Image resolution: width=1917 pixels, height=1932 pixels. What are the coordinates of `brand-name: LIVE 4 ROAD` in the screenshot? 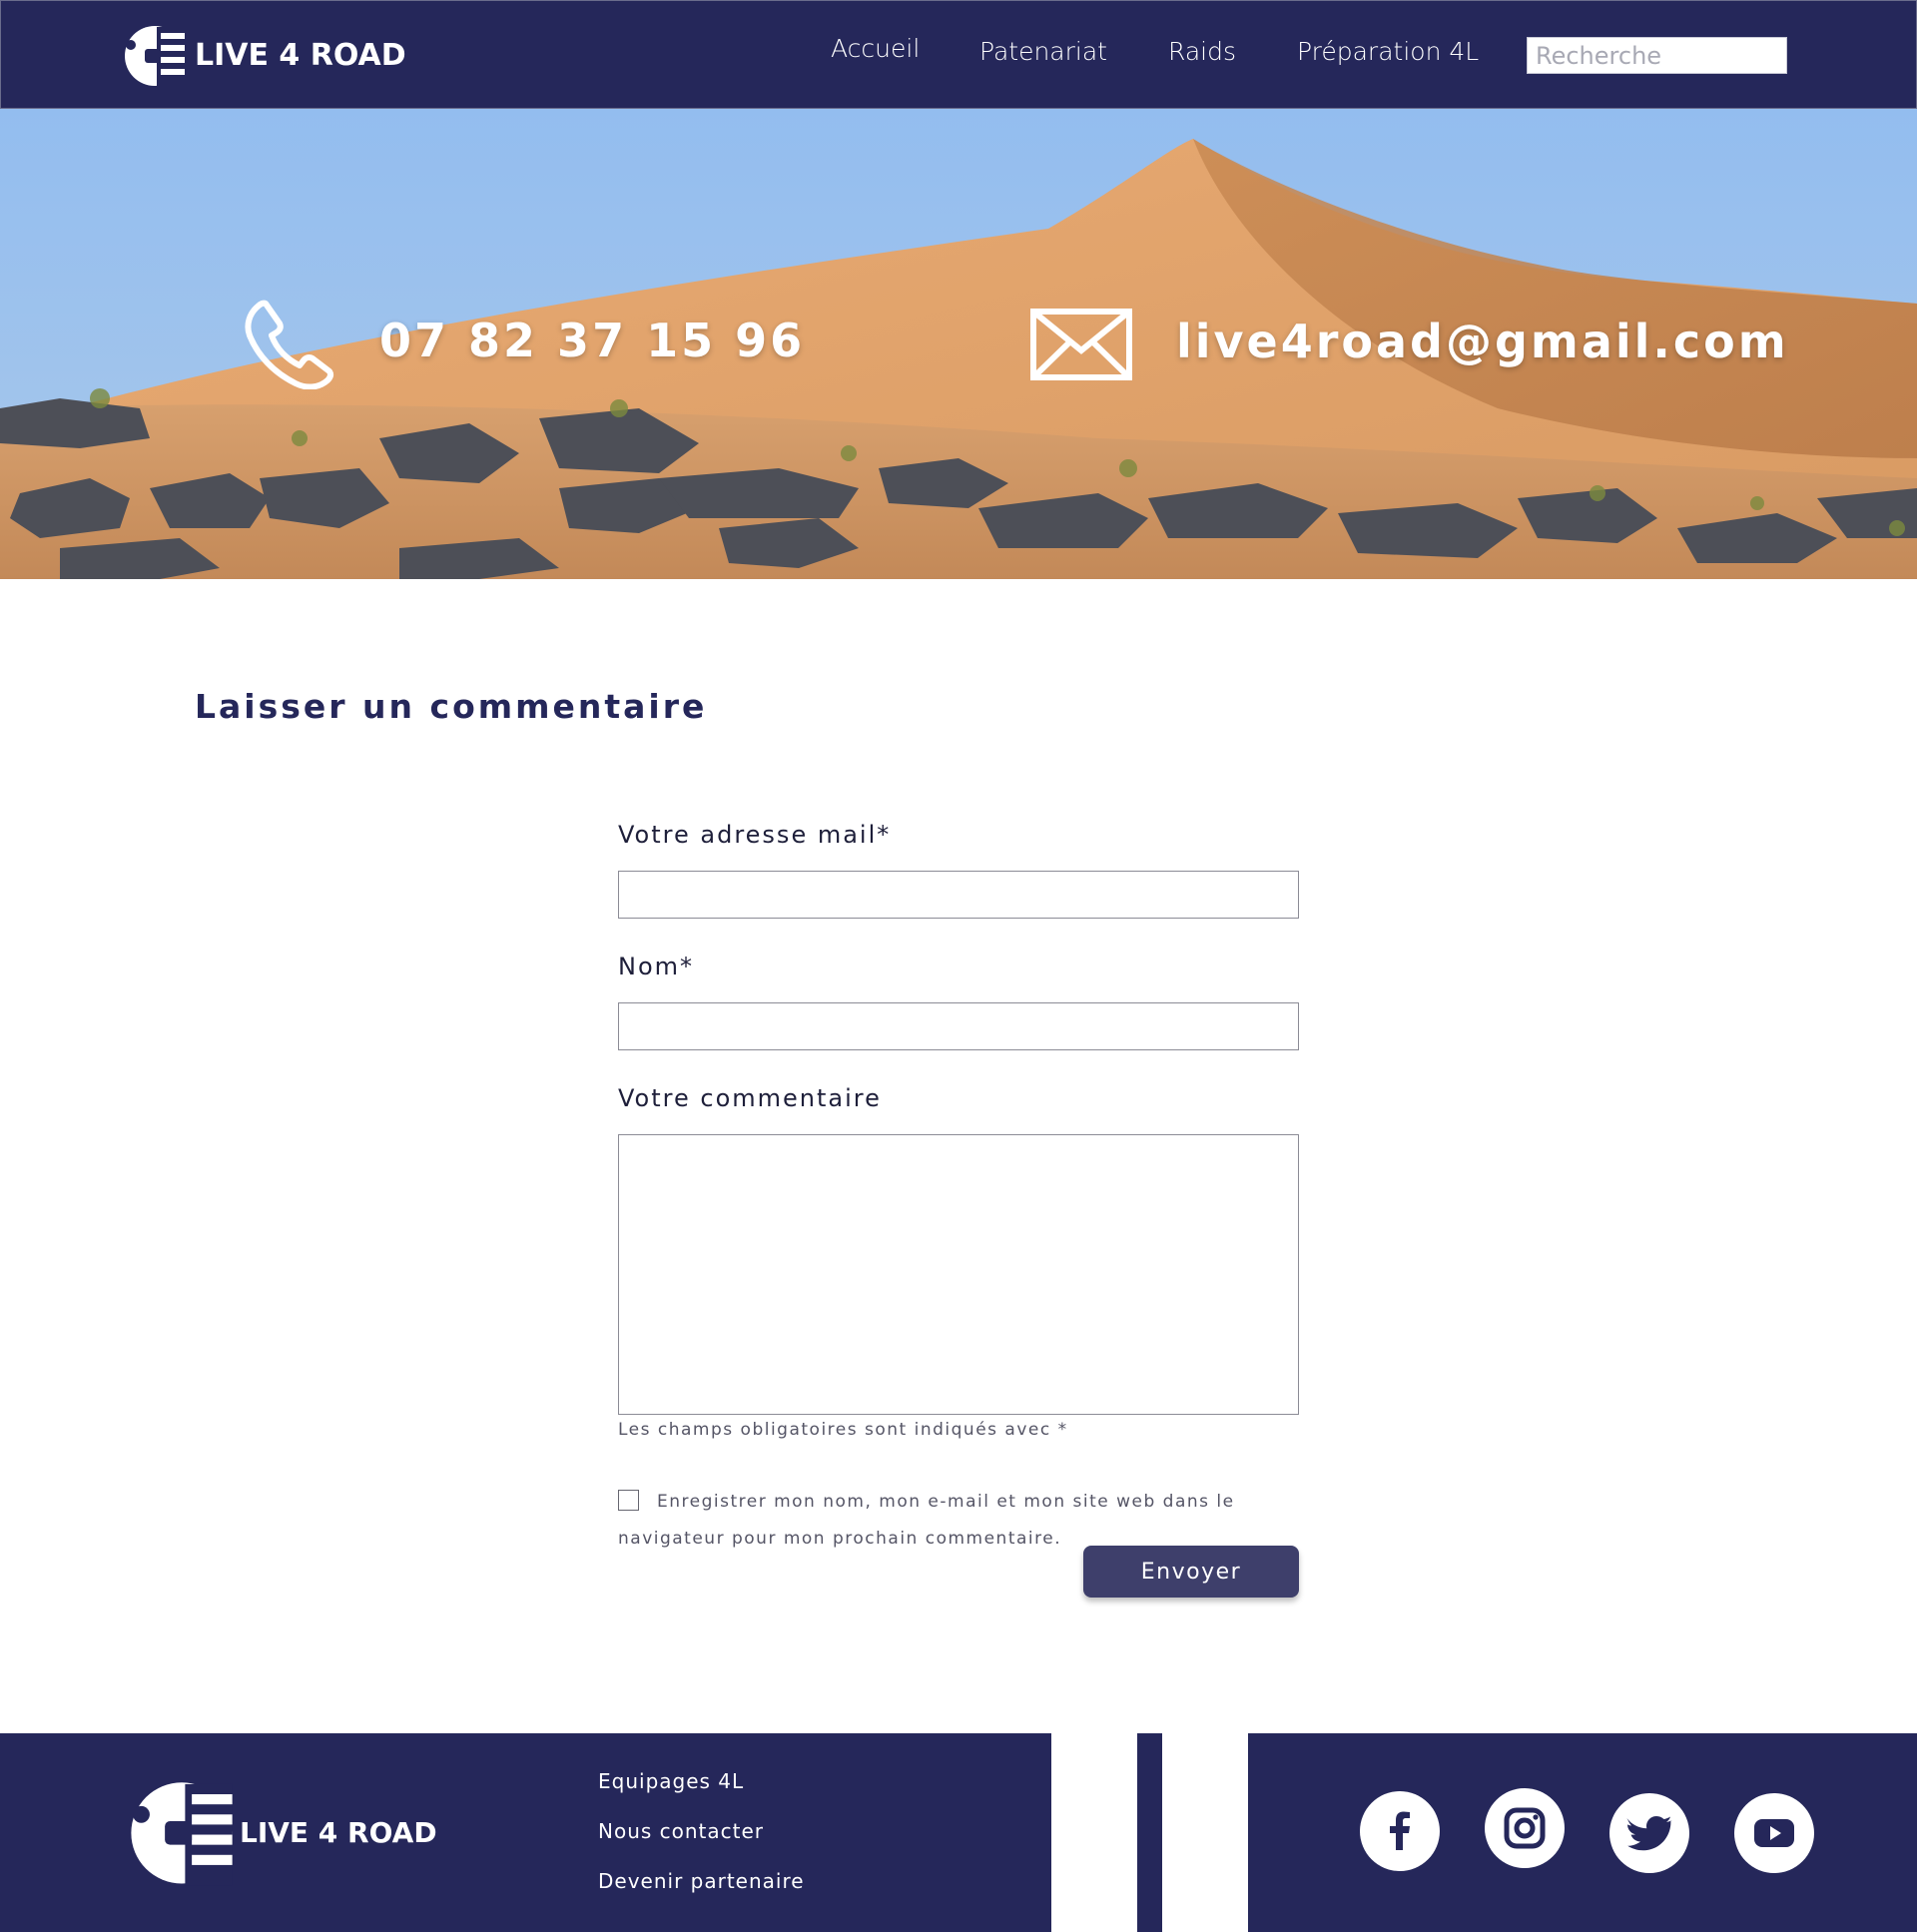 It's located at (300, 55).